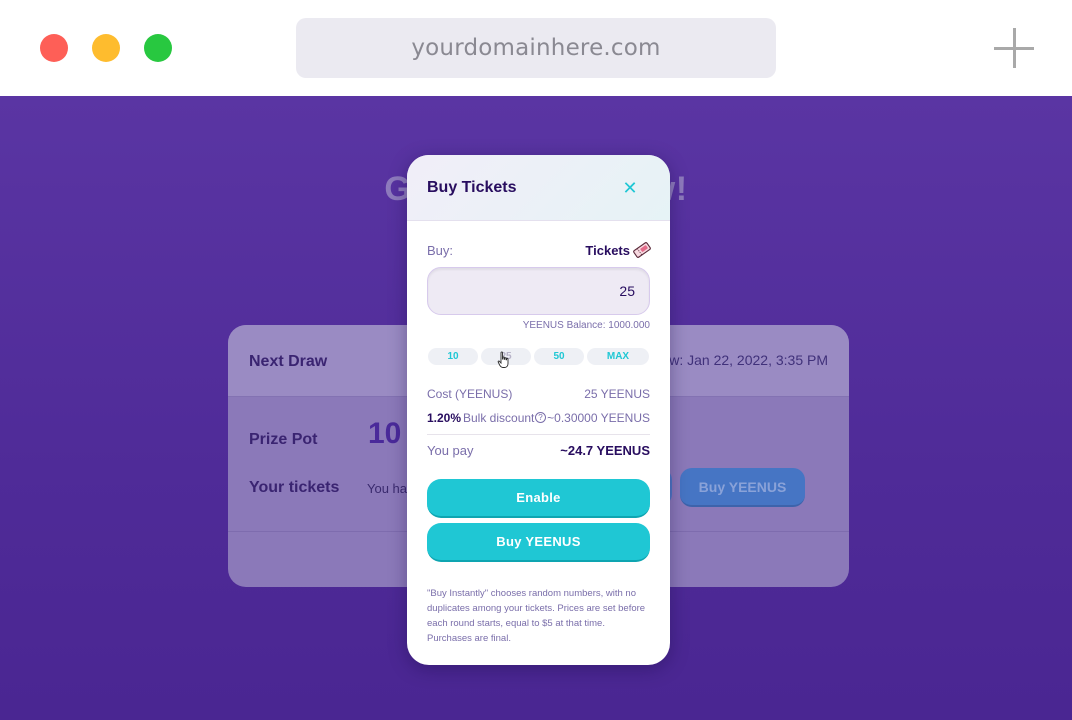 The width and height of the screenshot is (1072, 720). I want to click on your-tickets-label: Your tickets, so click(294, 487).